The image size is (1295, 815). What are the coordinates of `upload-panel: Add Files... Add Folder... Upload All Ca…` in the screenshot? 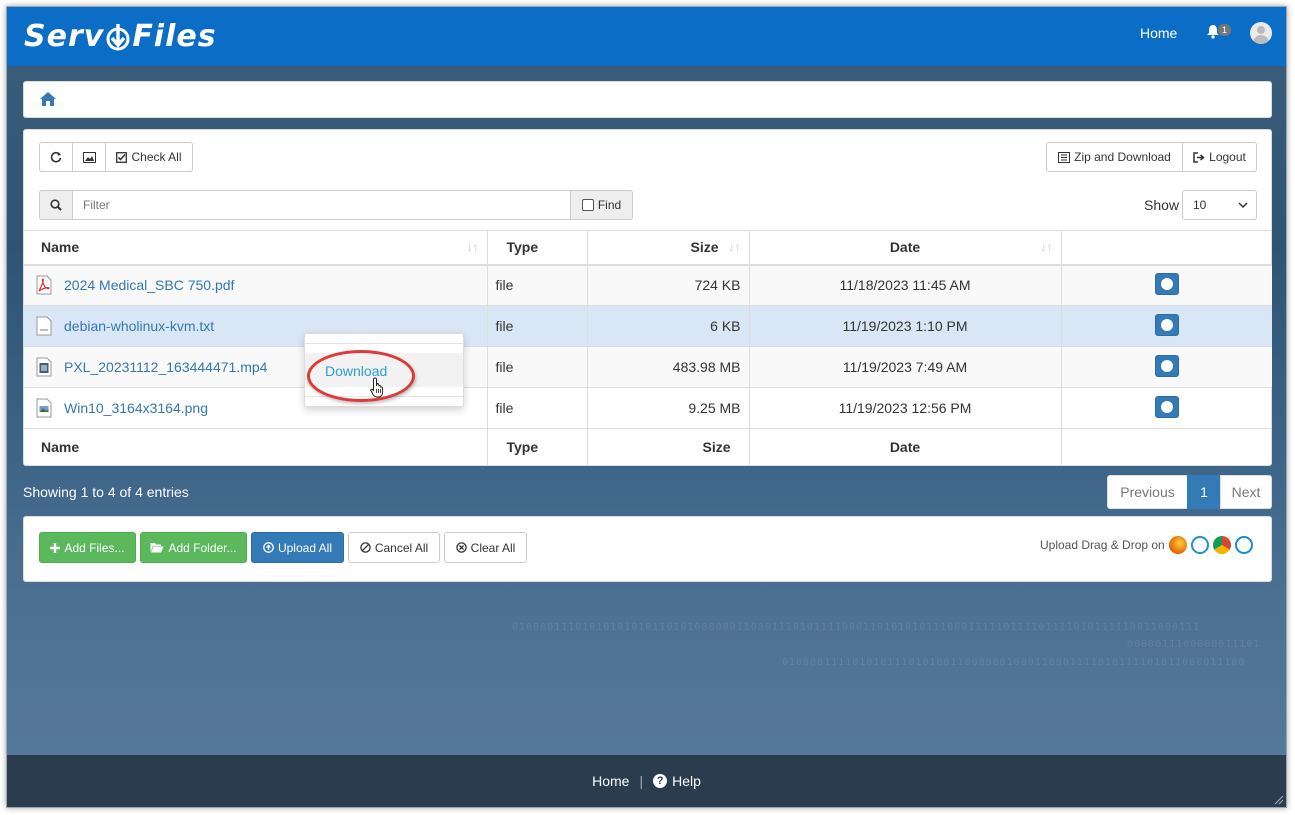 It's located at (647, 549).